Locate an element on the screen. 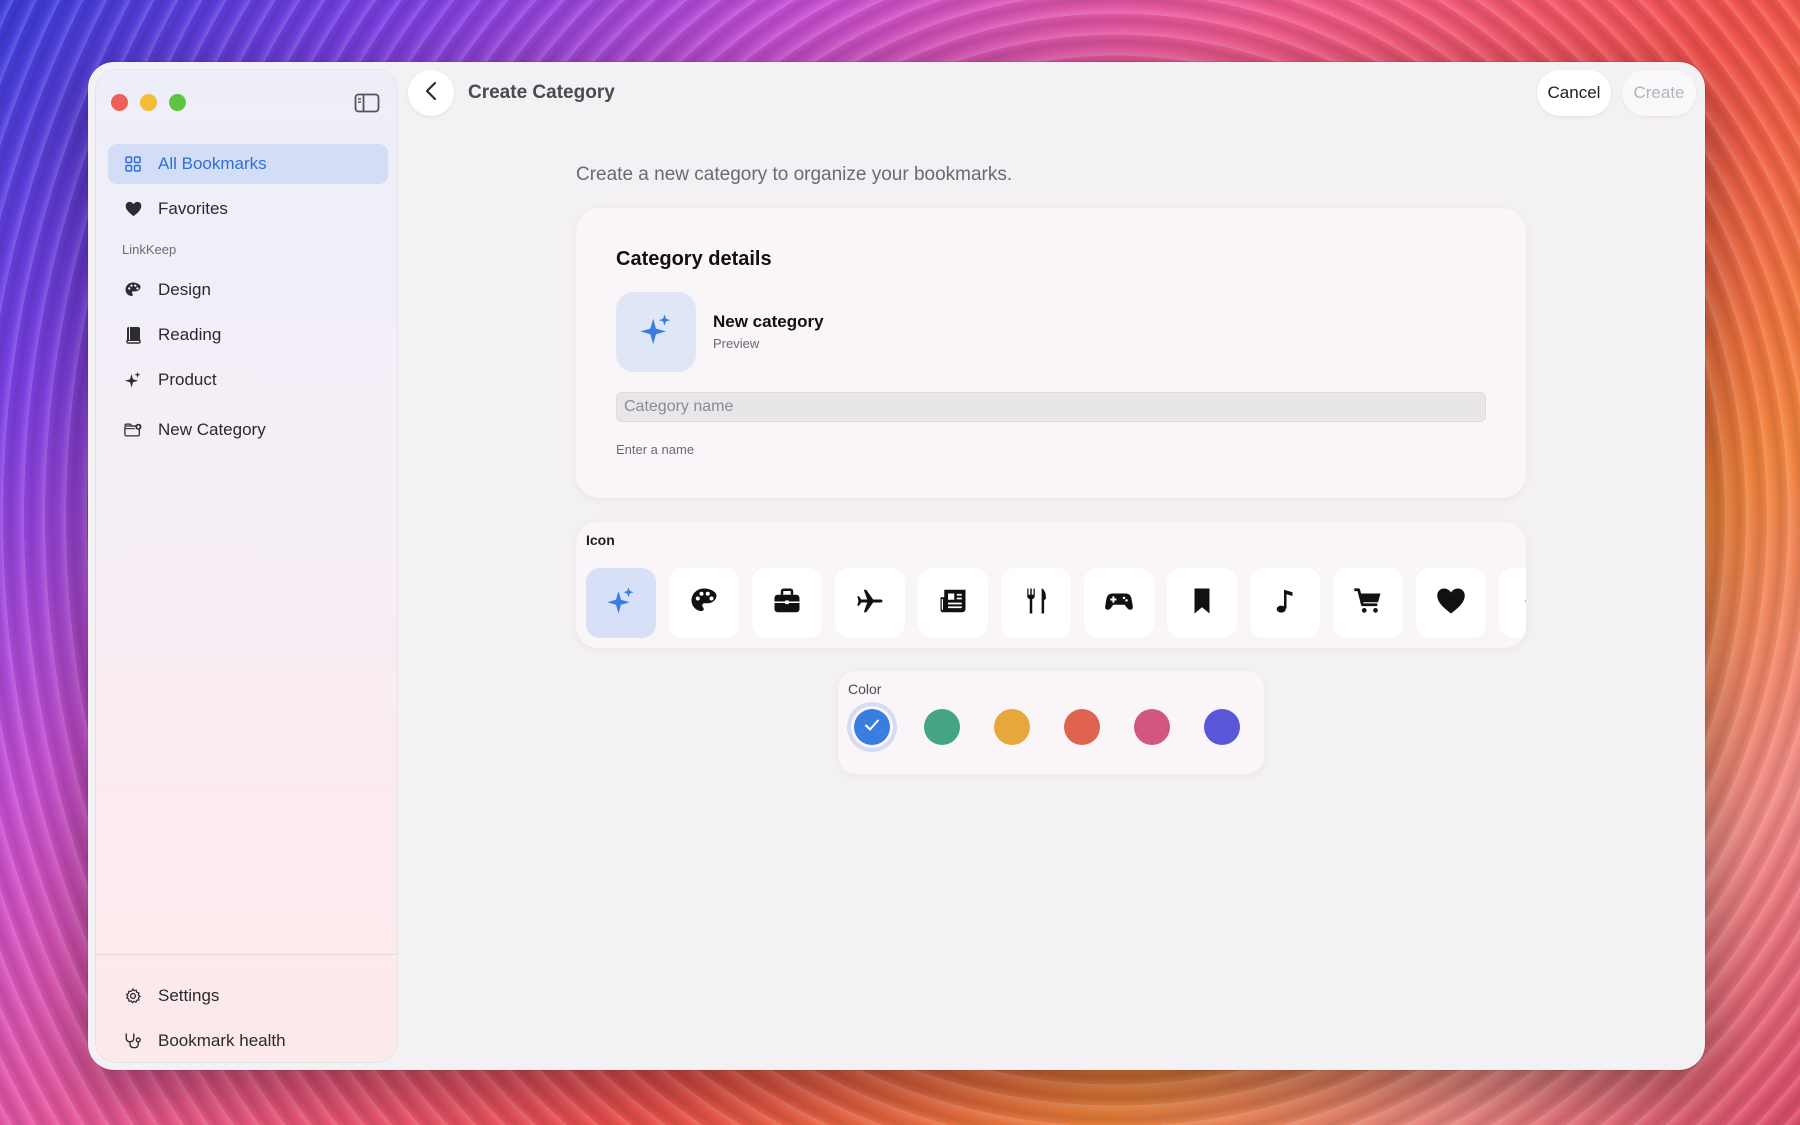  sidebar-divider is located at coordinates (246, 954).